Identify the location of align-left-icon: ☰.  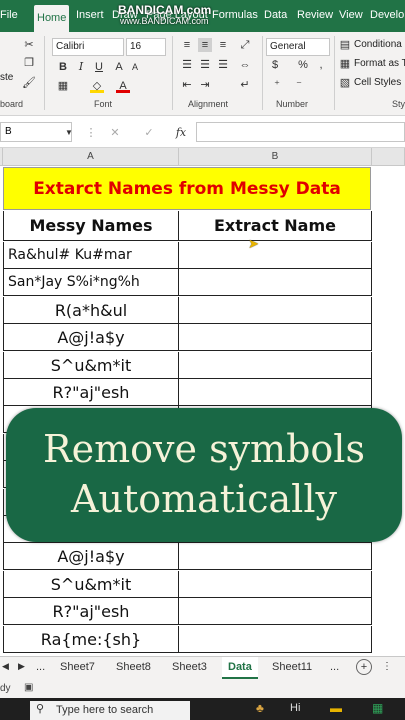
(187, 65).